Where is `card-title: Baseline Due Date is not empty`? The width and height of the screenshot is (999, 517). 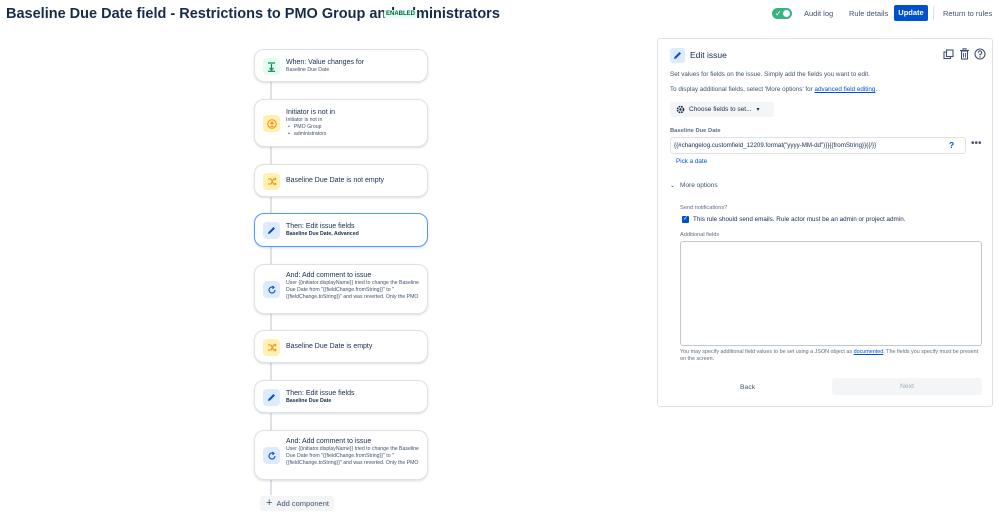 card-title: Baseline Due Date is not empty is located at coordinates (335, 180).